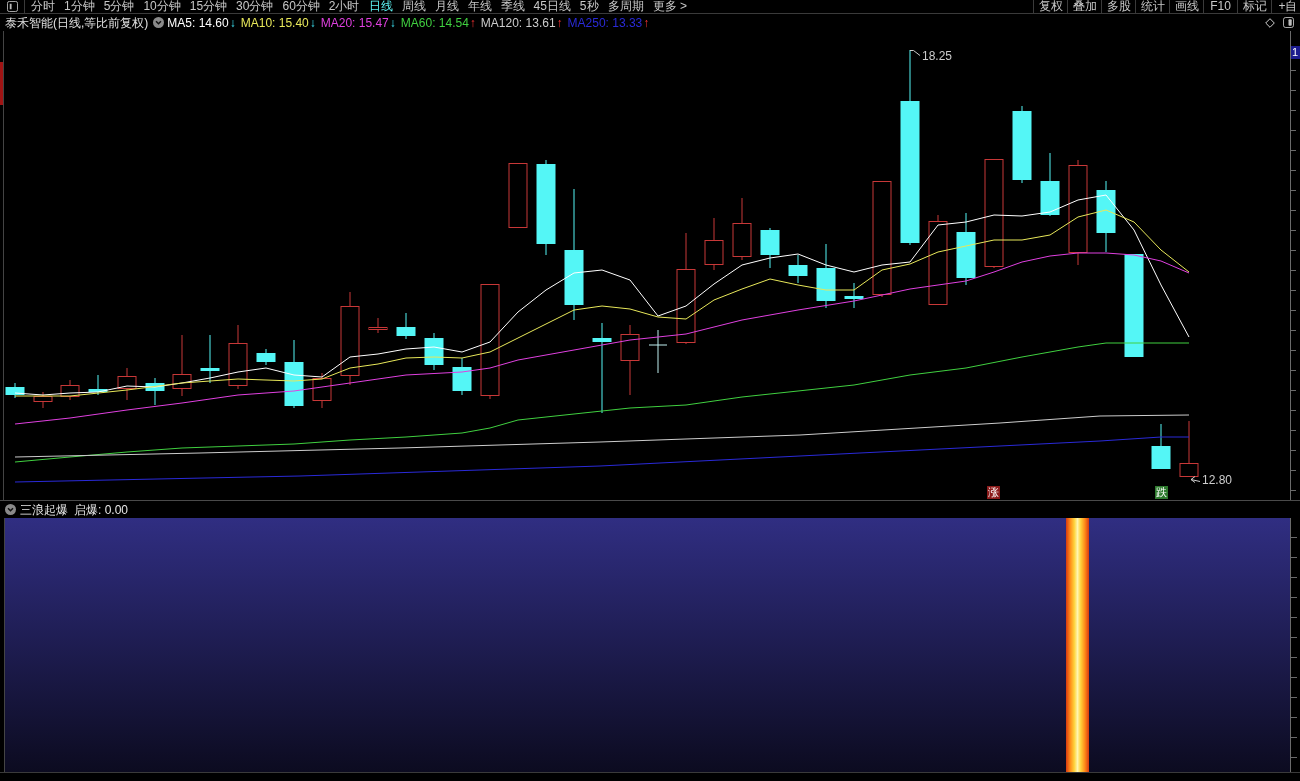 This screenshot has height=781, width=1300. I want to click on high-price-label: 18.25, so click(937, 56).